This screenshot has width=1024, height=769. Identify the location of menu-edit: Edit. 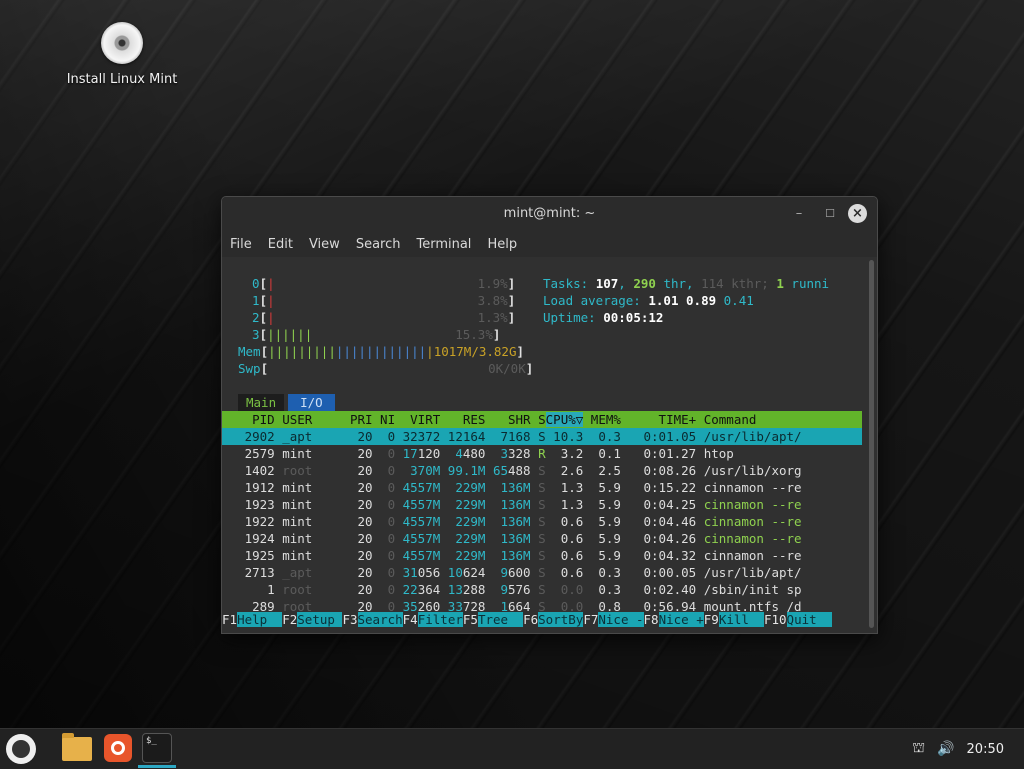
(284, 244).